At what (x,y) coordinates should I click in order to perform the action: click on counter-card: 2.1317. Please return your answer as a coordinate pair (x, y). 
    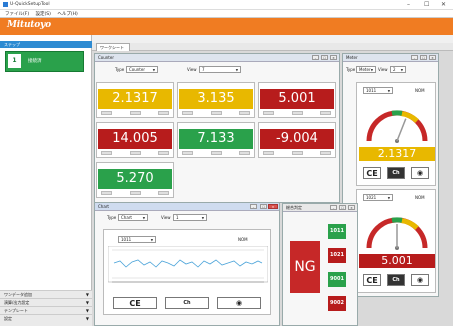
    Looking at the image, I should click on (135, 100).